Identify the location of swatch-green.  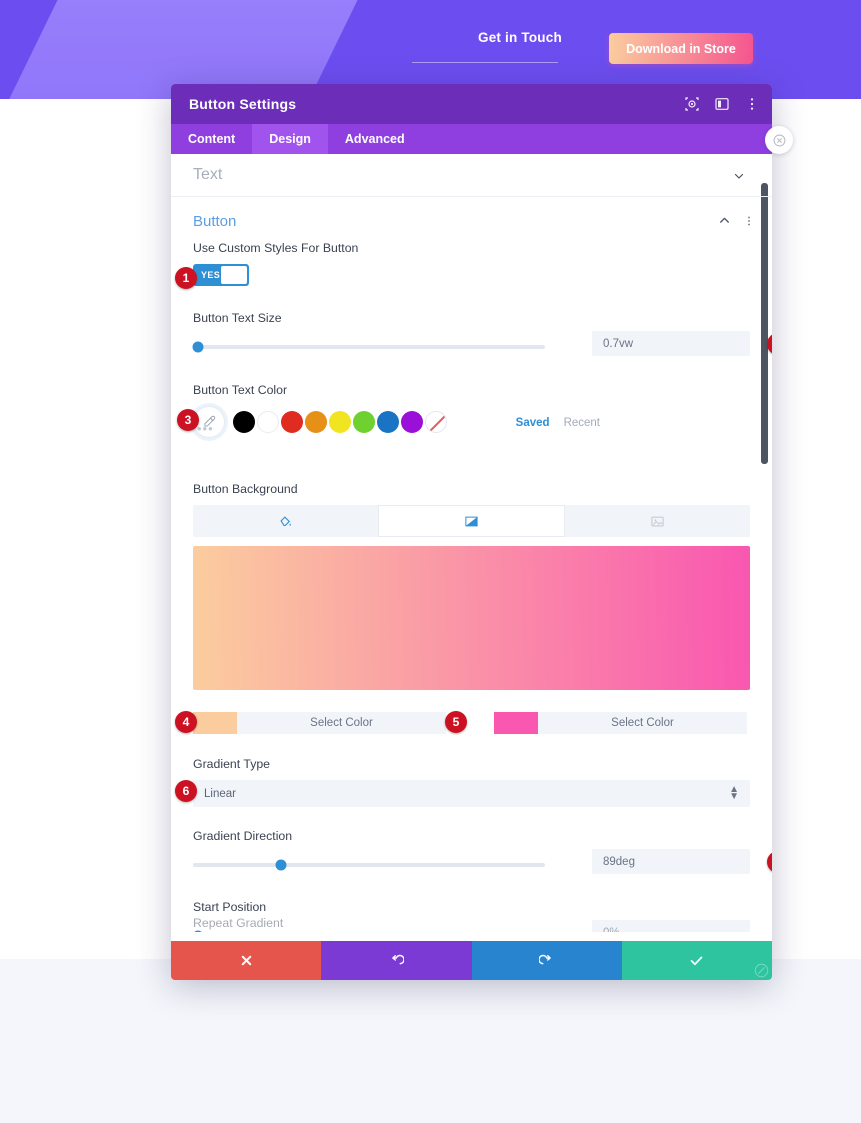
(364, 422).